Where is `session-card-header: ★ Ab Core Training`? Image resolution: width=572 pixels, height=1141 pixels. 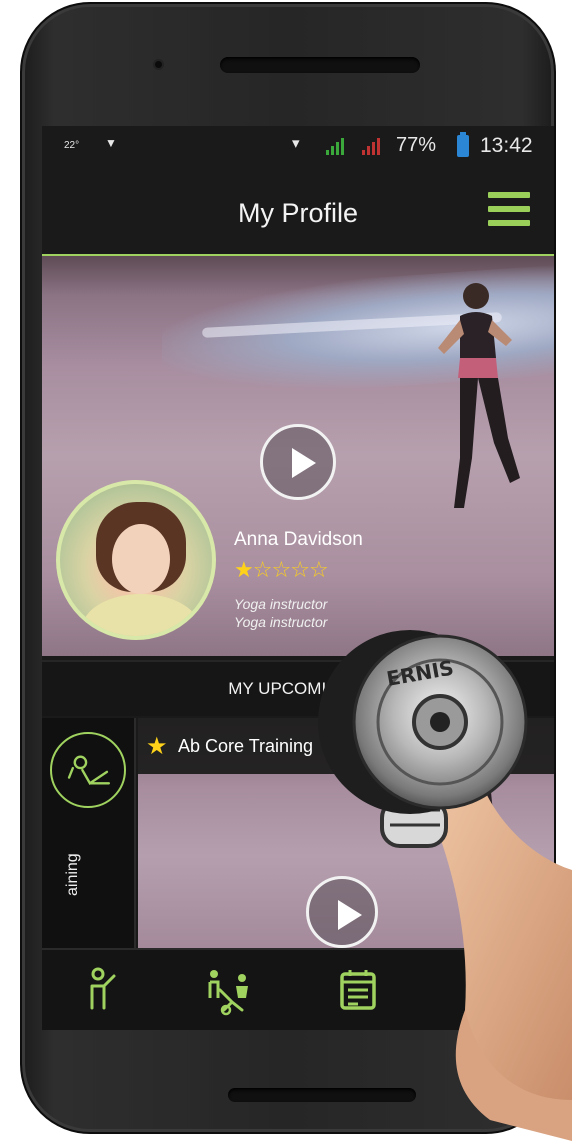
session-card-header: ★ Ab Core Training is located at coordinates (346, 746).